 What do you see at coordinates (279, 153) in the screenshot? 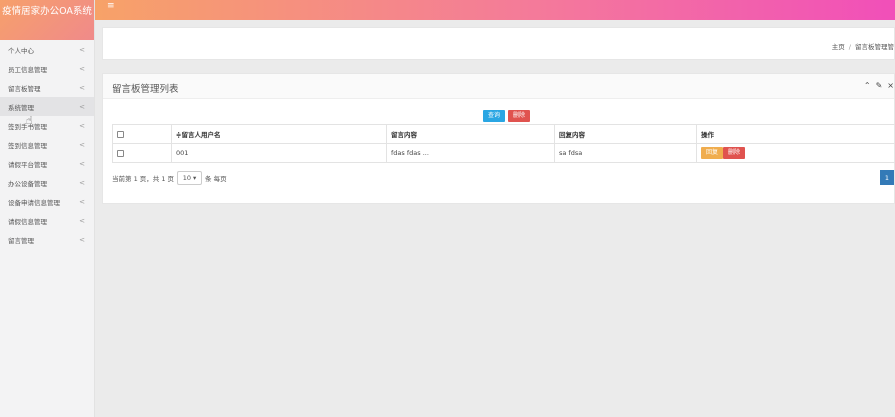
I see `cell-username: 001` at bounding box center [279, 153].